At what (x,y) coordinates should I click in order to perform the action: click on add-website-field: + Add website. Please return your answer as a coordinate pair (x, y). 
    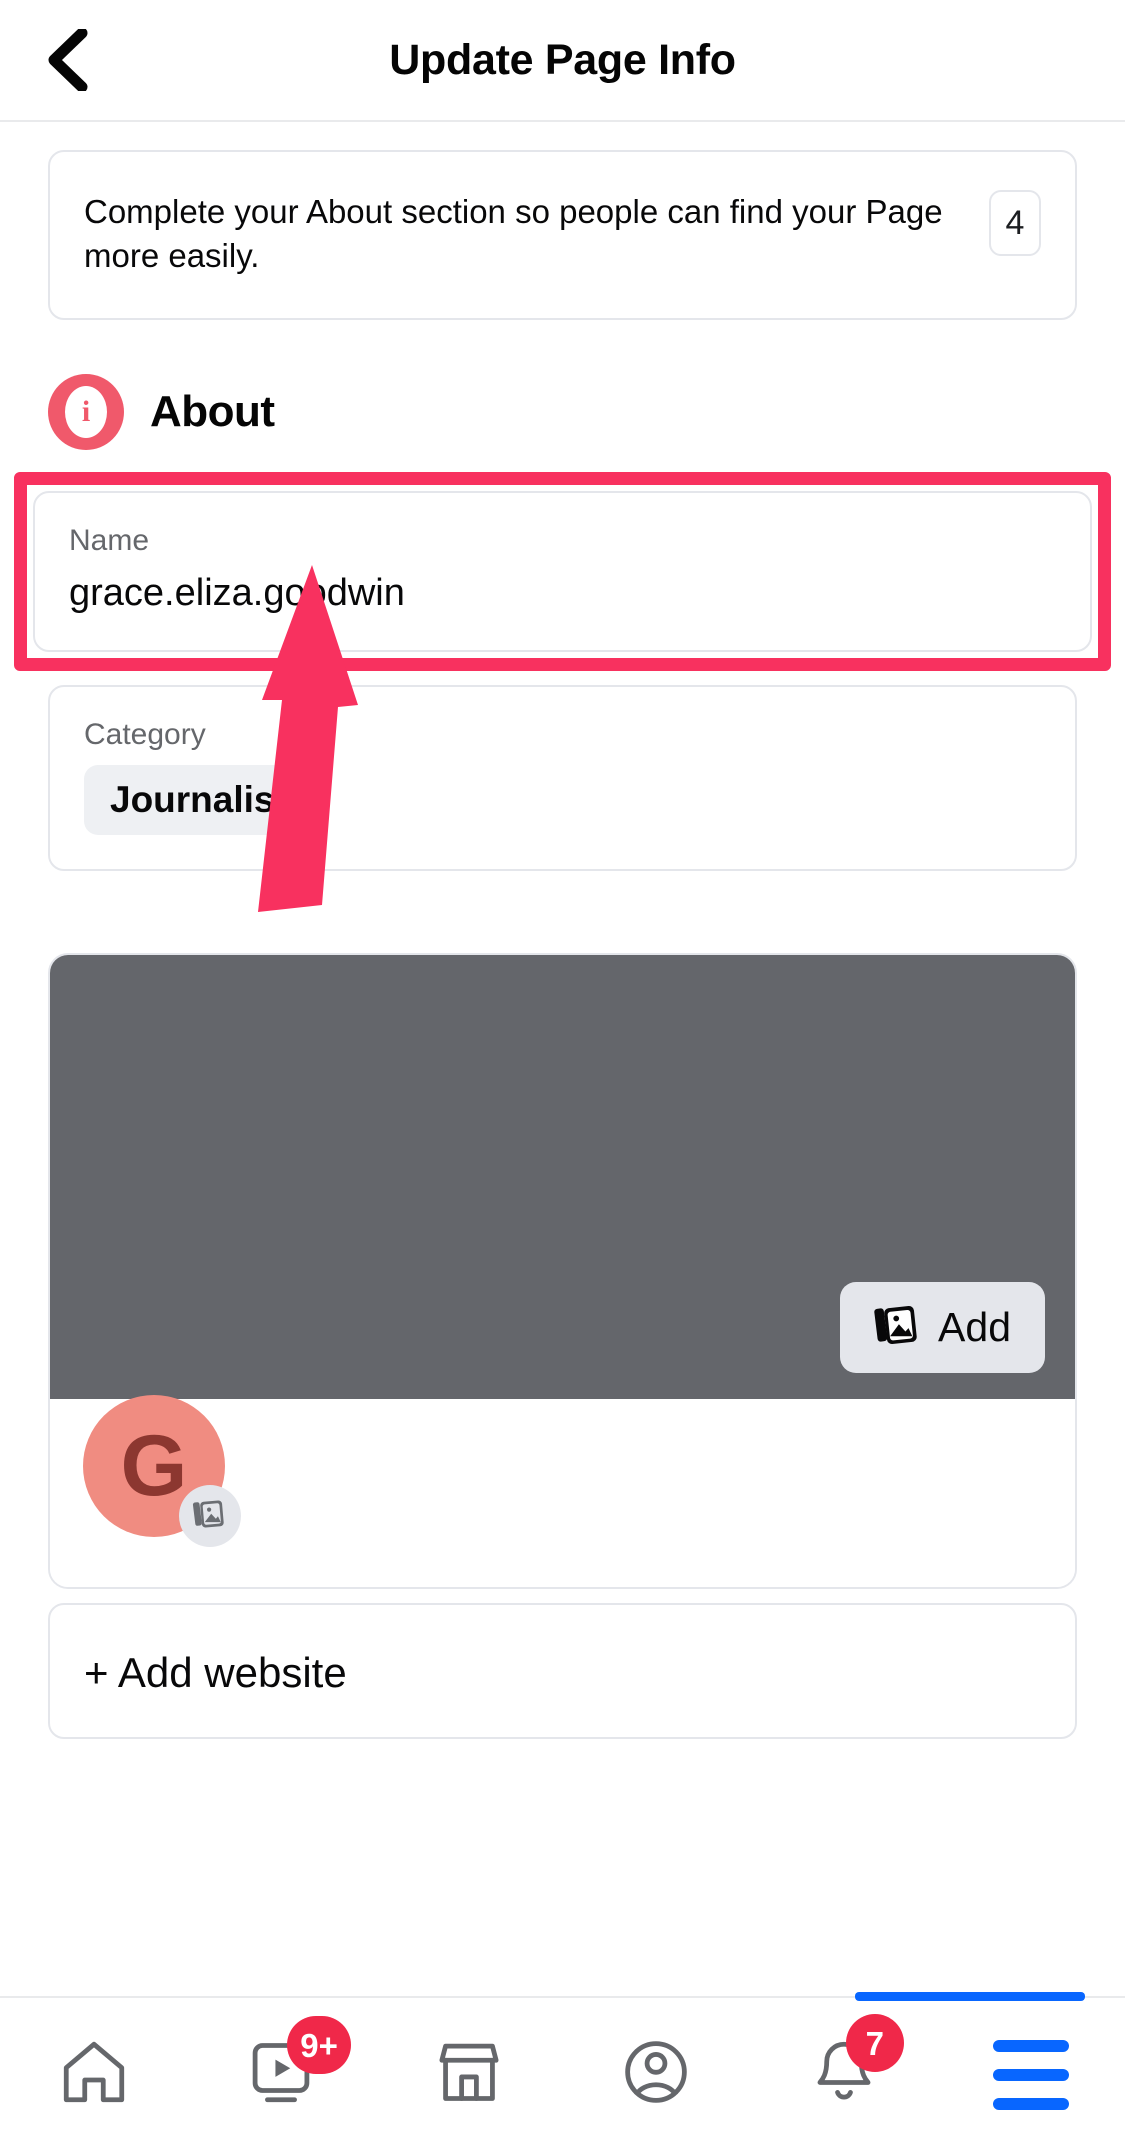
    Looking at the image, I should click on (562, 1671).